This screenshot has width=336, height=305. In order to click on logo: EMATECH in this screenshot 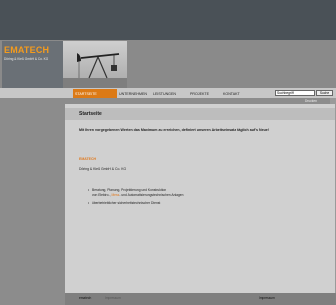, I will do `click(26, 50)`.